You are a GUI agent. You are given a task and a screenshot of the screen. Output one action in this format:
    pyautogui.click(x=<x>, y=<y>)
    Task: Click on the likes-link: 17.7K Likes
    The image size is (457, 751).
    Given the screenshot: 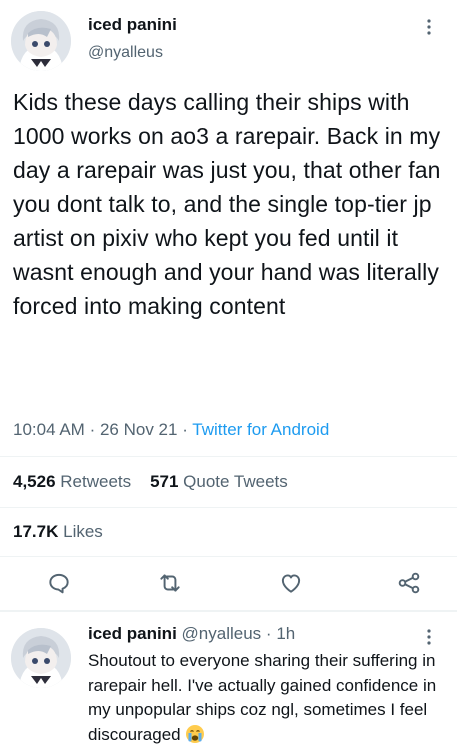 What is the action you would take?
    pyautogui.click(x=58, y=532)
    